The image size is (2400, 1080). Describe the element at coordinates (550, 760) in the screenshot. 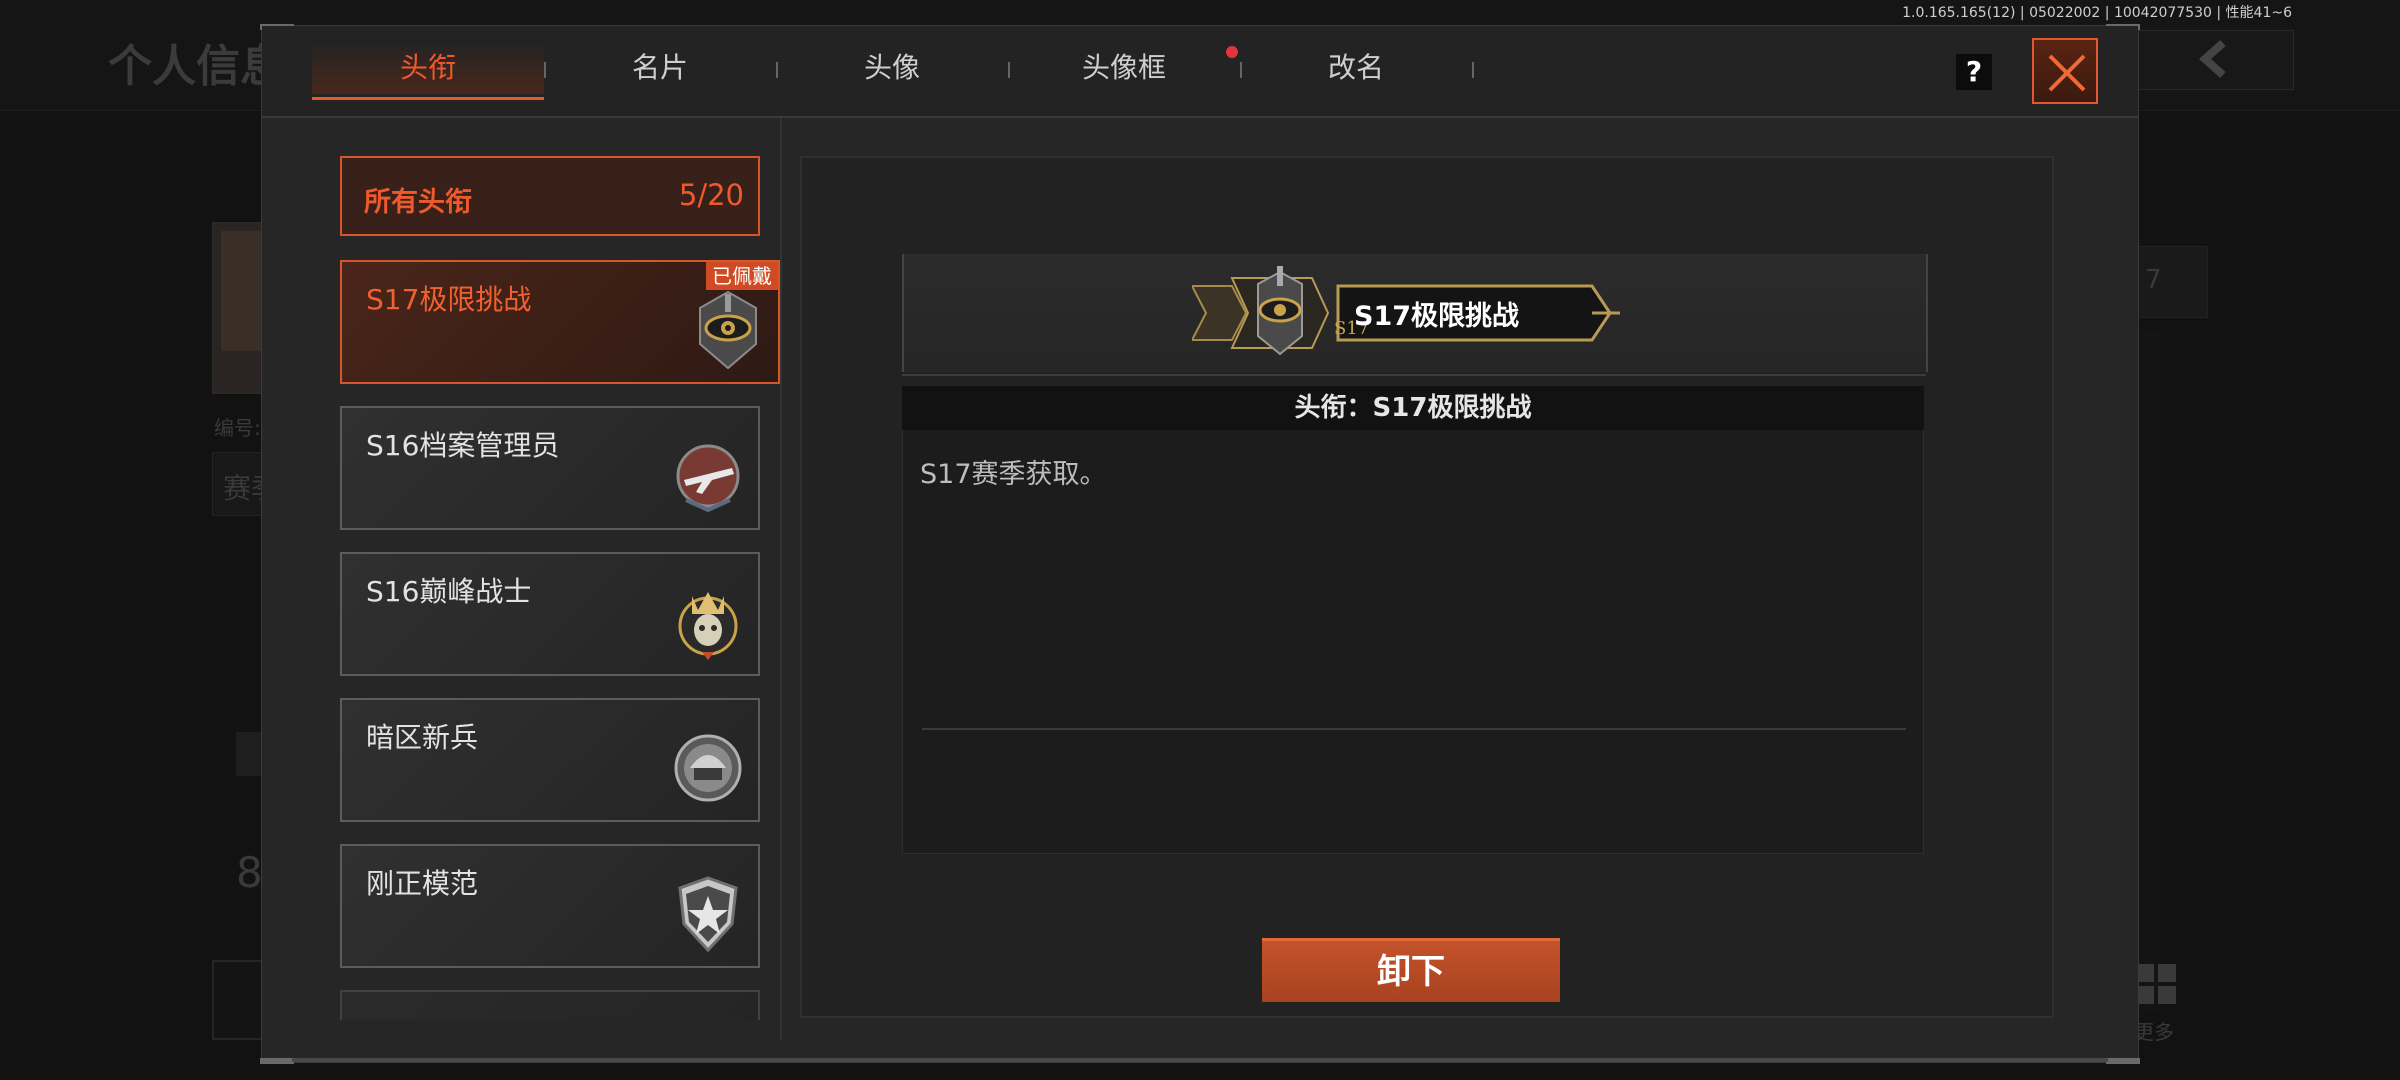

I see `title-item-dark-zone-recruit: 暗区新兵` at that location.